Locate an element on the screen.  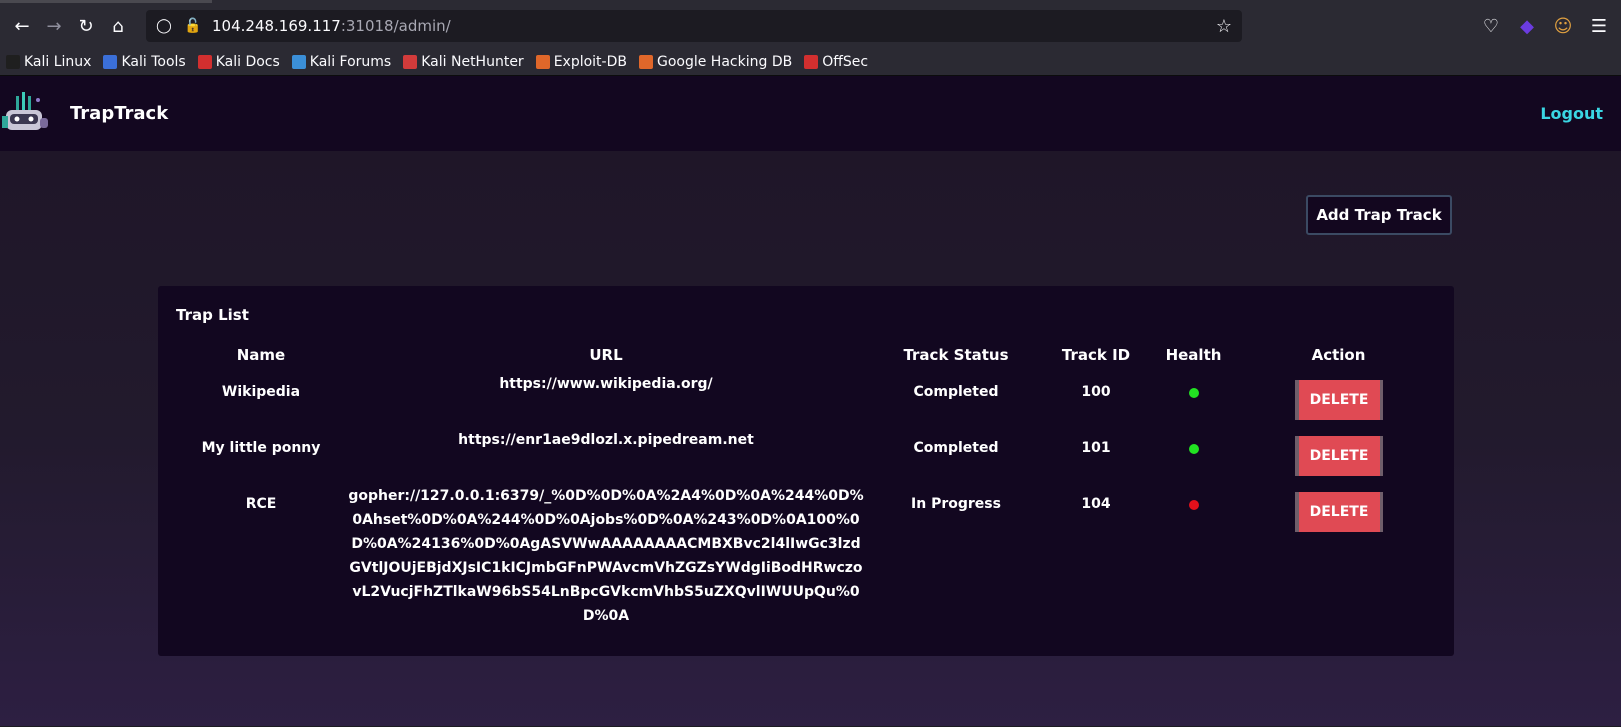
bookmark-label: Kali NetHunter is located at coordinates (472, 61).